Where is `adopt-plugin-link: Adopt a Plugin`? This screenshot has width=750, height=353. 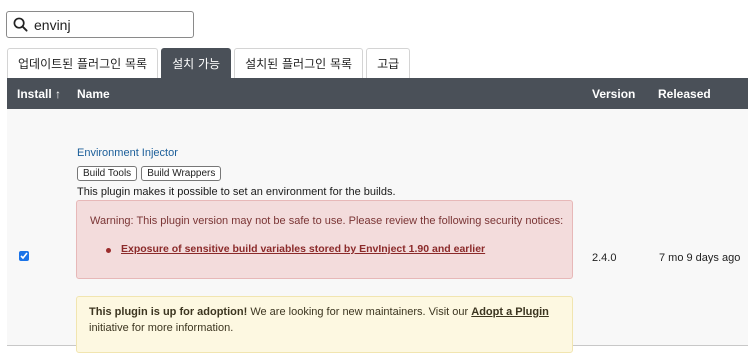
adopt-plugin-link: Adopt a Plugin is located at coordinates (510, 312).